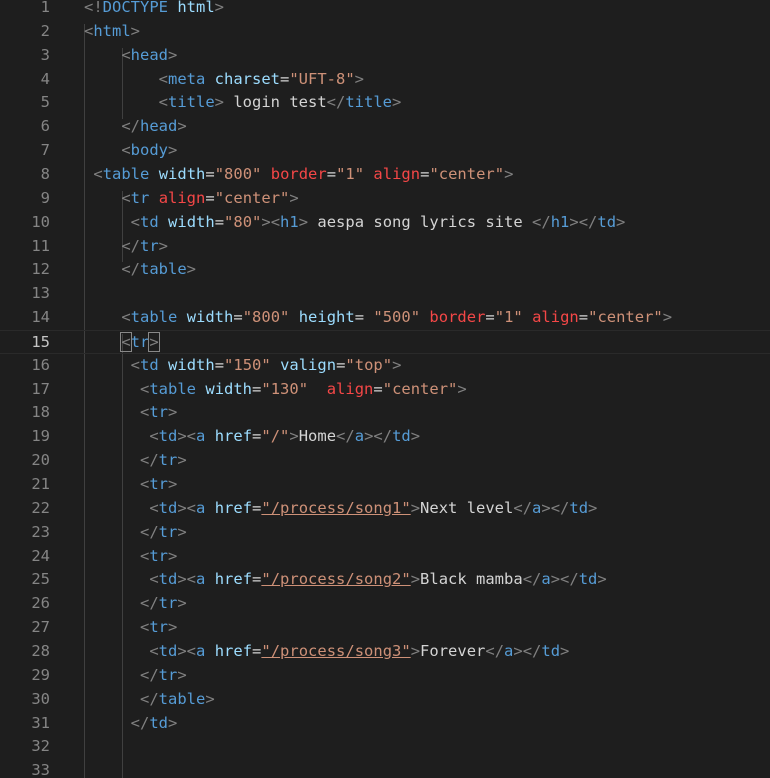  I want to click on code-line: 29 </tr>, so click(385, 676).